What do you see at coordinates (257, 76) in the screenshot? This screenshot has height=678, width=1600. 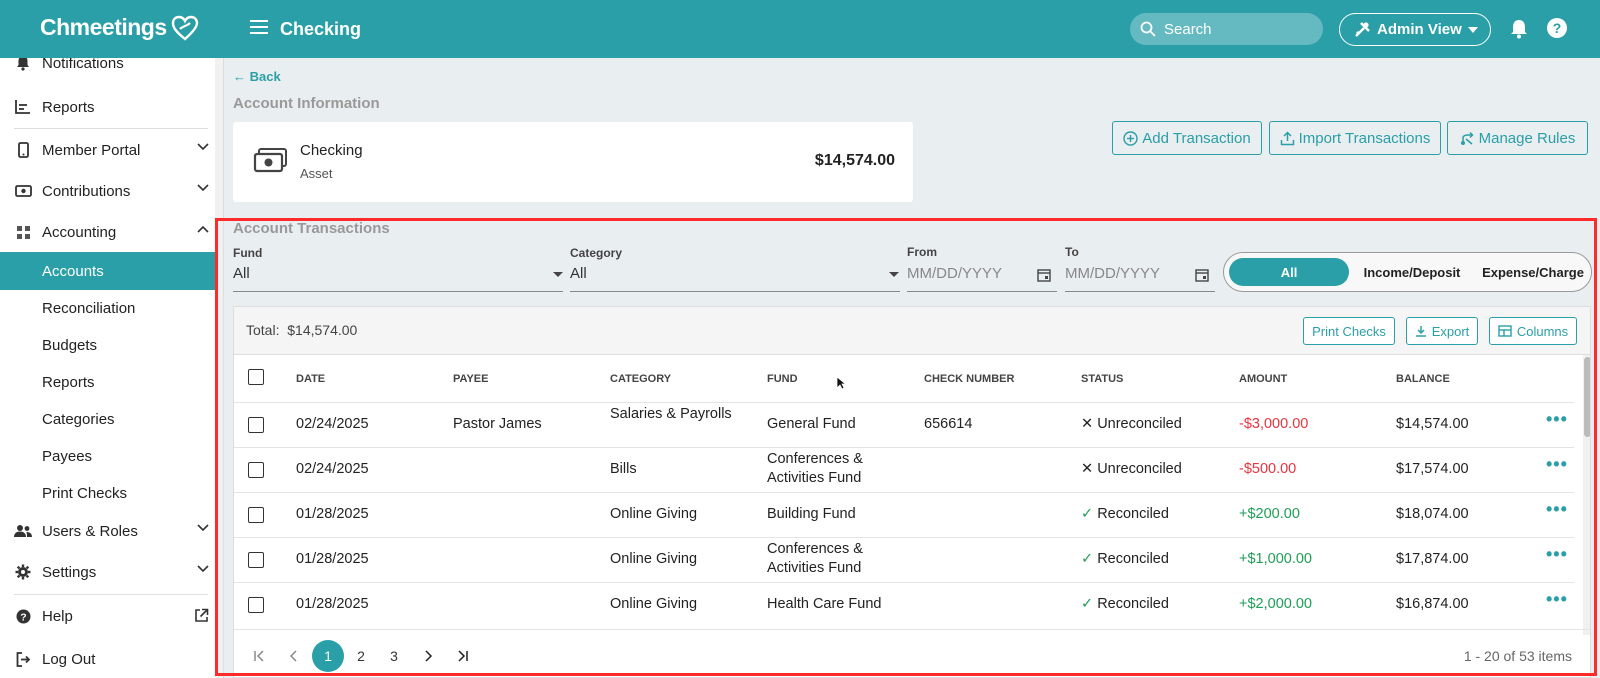 I see `back-link: ← Back` at bounding box center [257, 76].